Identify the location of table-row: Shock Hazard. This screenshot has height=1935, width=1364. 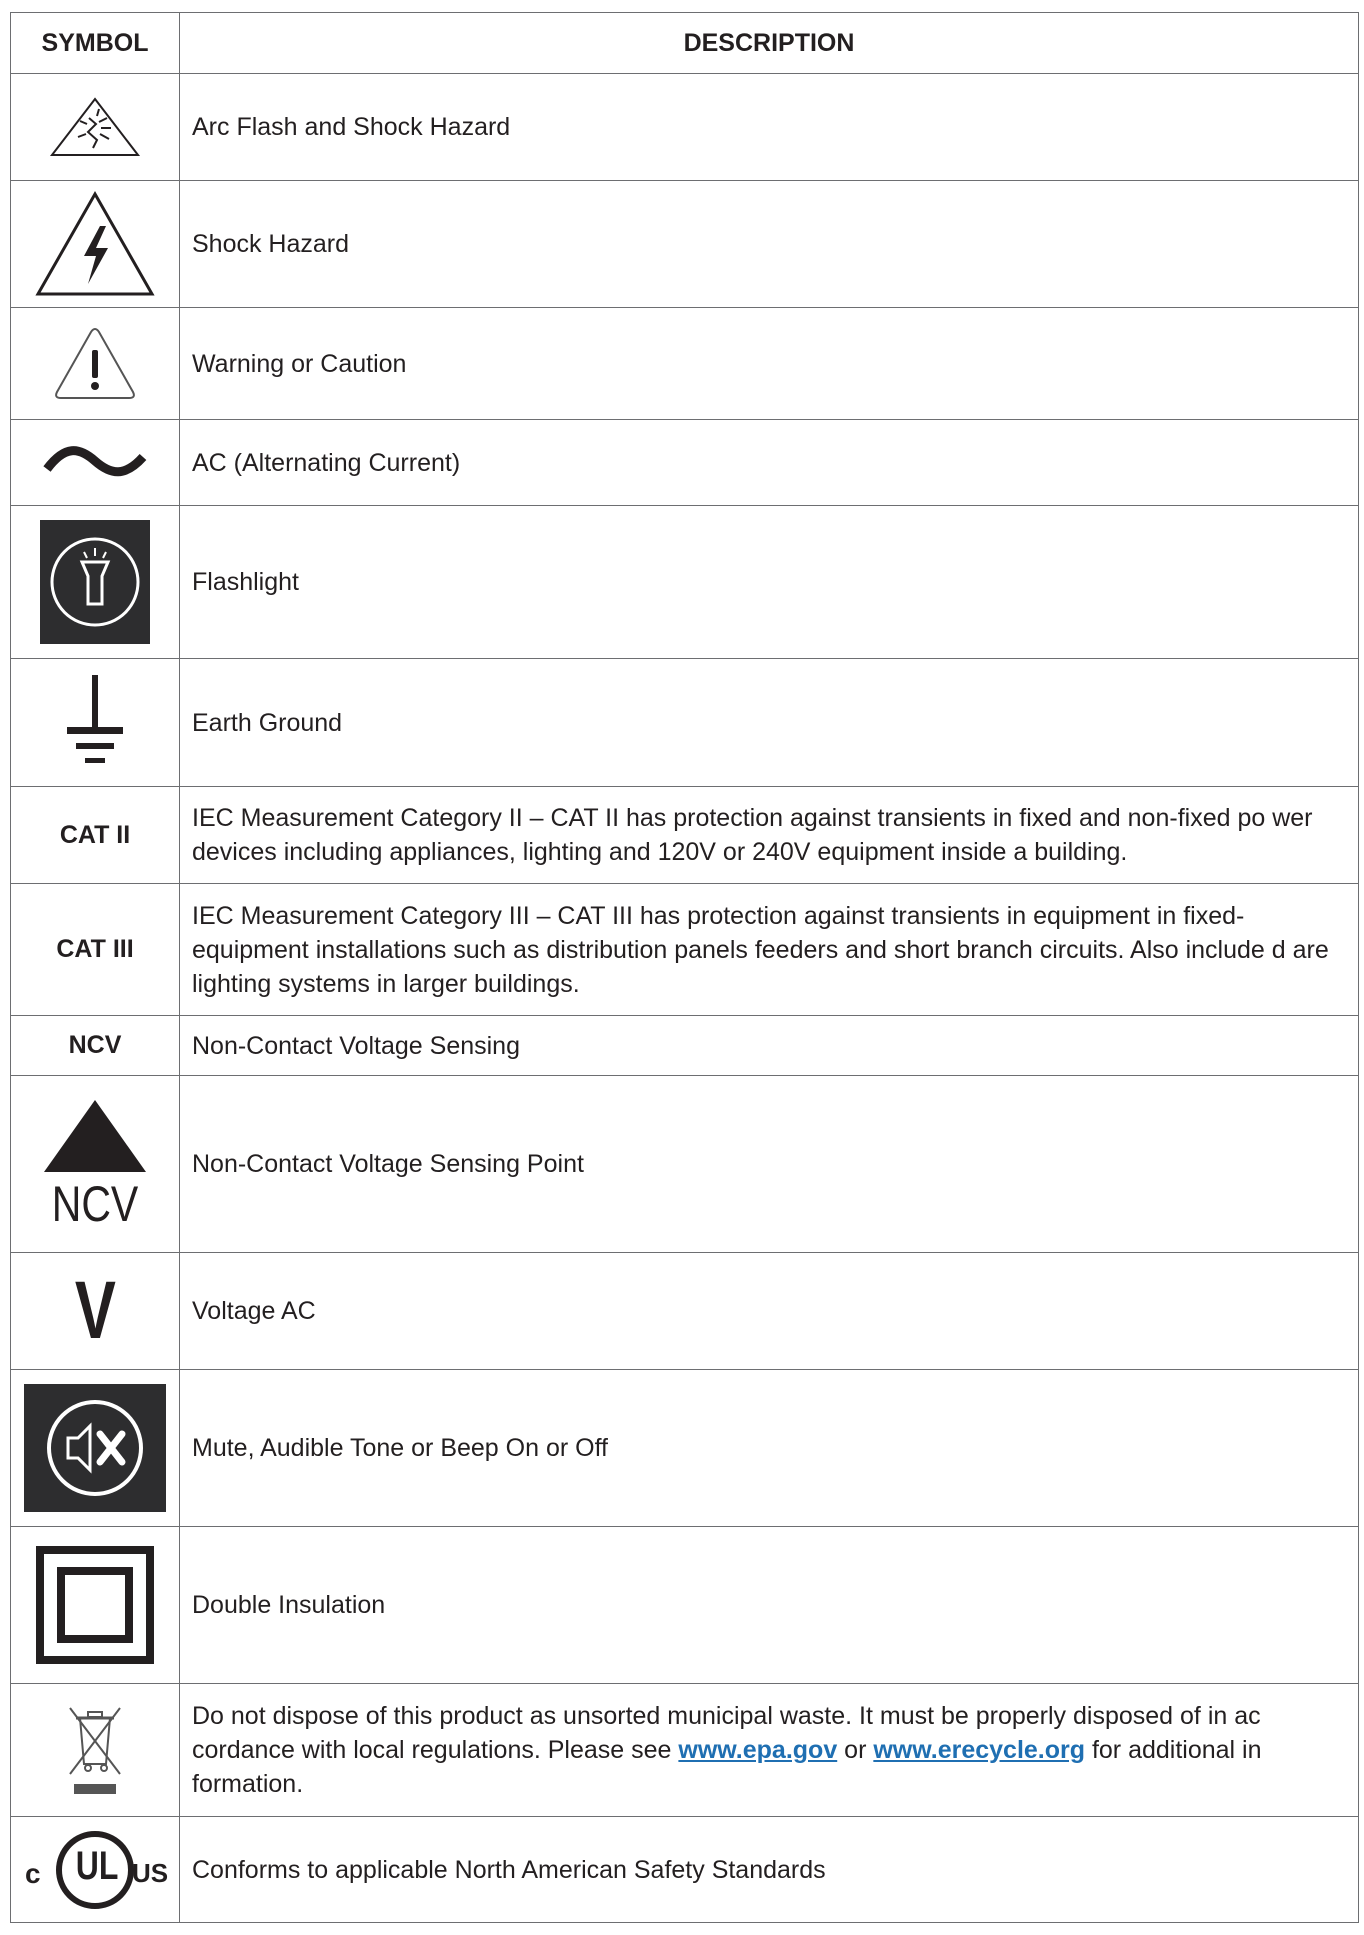
(684, 244).